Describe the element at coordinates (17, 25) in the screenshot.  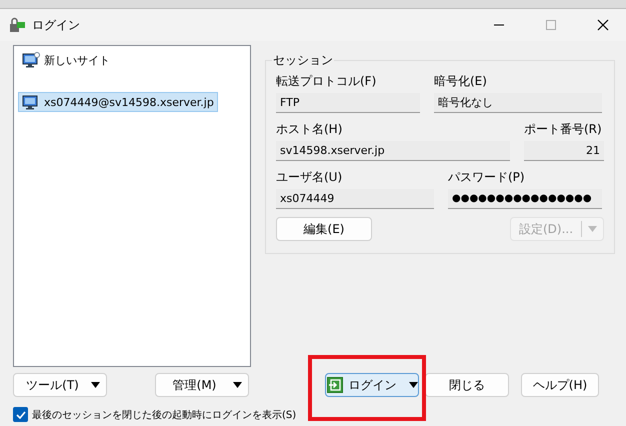
I see `lock-computer-icon` at that location.